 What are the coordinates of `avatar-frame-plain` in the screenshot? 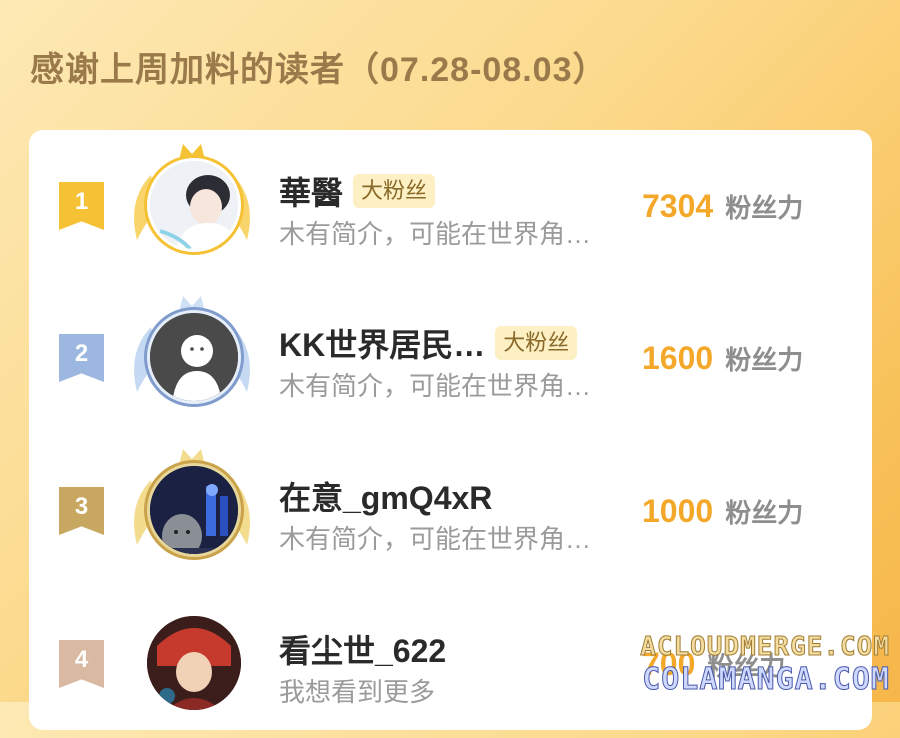 It's located at (192, 663).